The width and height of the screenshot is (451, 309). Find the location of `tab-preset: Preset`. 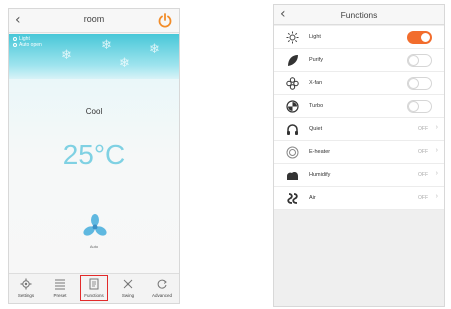

tab-preset: Preset is located at coordinates (60, 288).